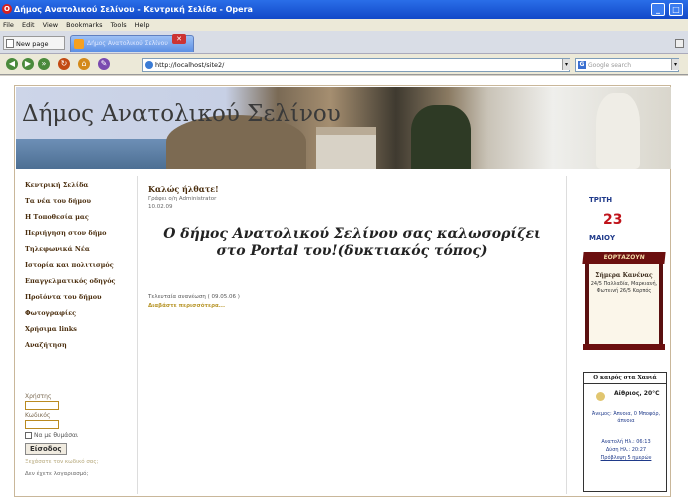 This screenshot has width=688, height=497. Describe the element at coordinates (626, 417) in the screenshot. I see `weather-wind: Άνεμος: Άπνοια, 0 Μποφόρ, άπνοια` at that location.